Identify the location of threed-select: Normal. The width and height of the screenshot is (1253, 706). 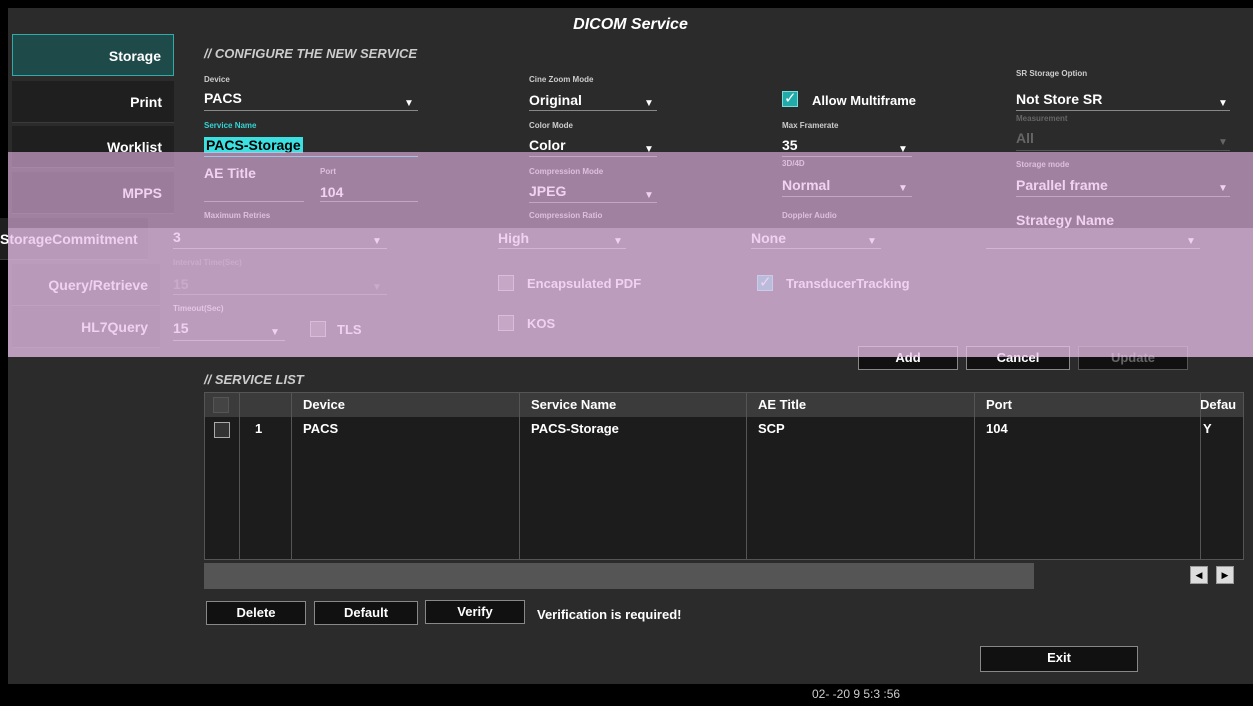
(806, 185).